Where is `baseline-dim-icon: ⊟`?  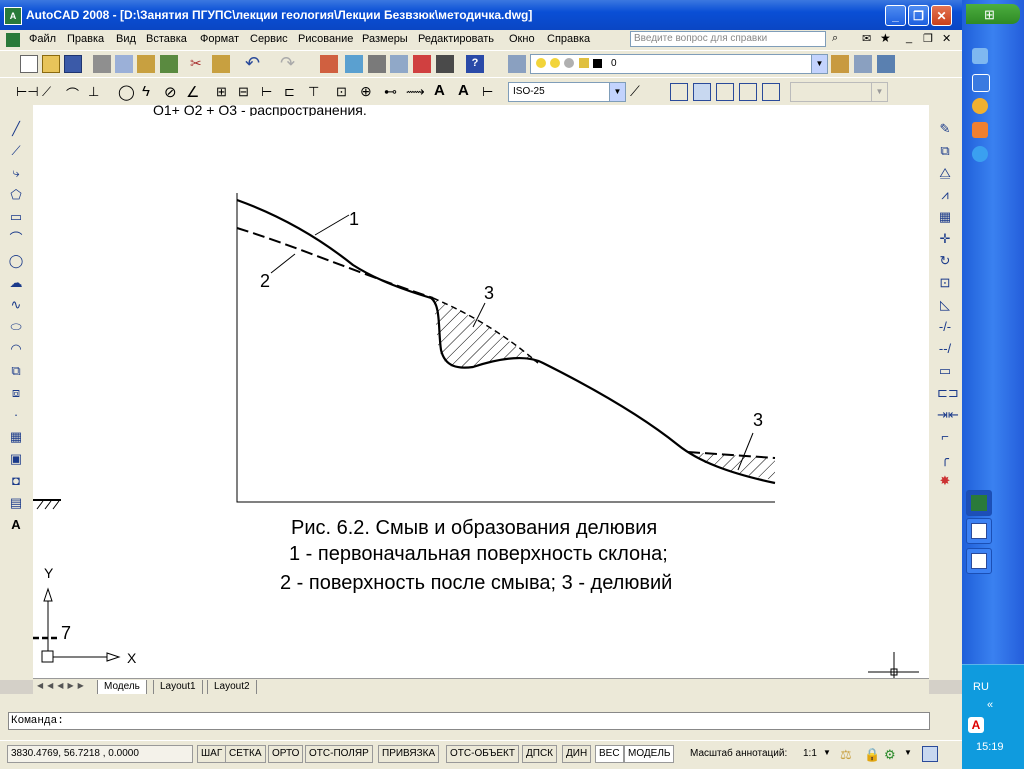
baseline-dim-icon: ⊟ is located at coordinates (243, 92).